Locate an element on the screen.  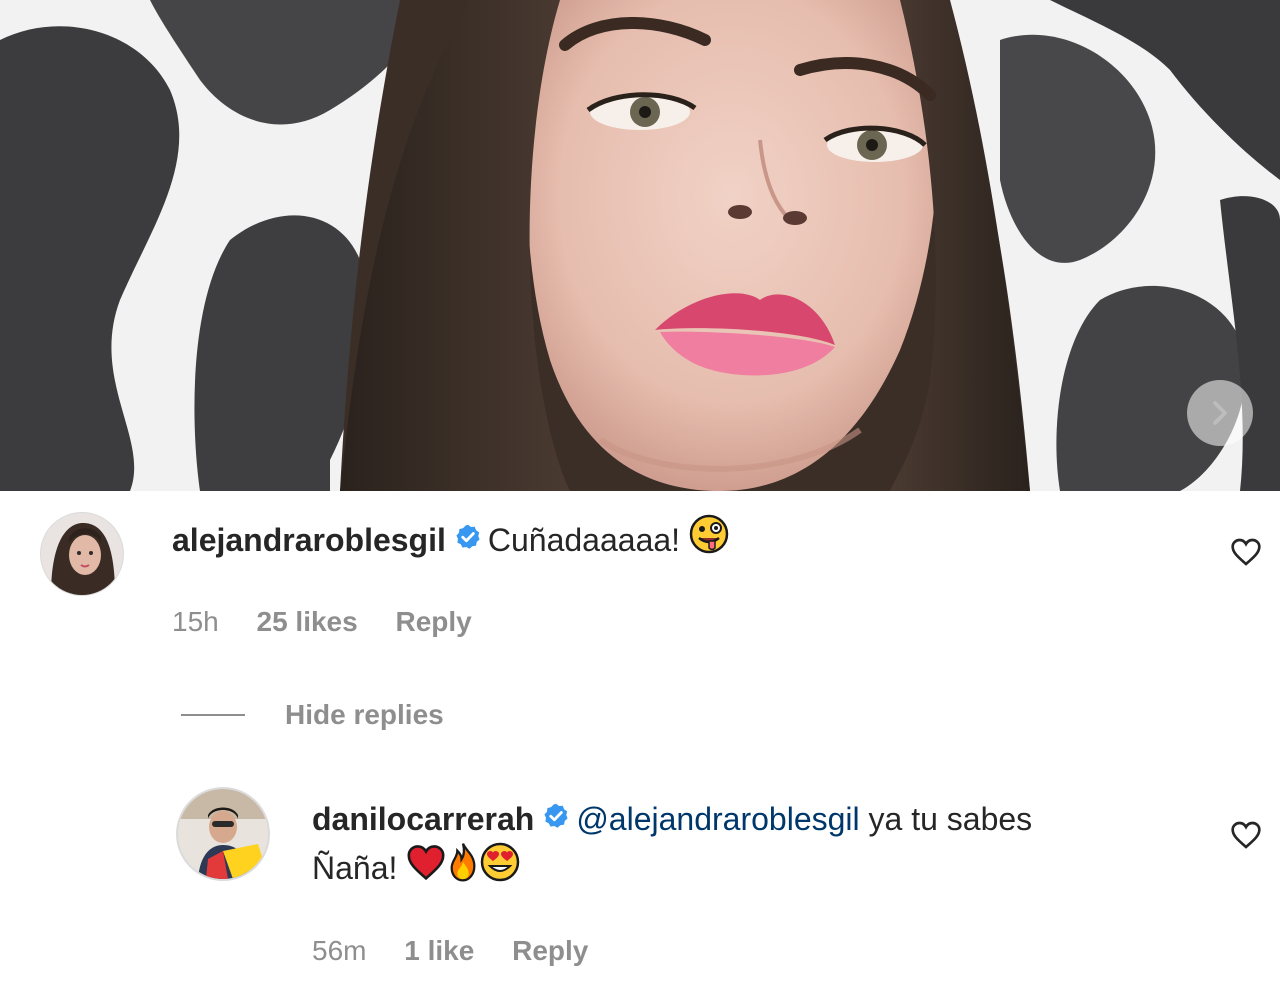
reply-body-line2: Ñaña! is located at coordinates (355, 867).